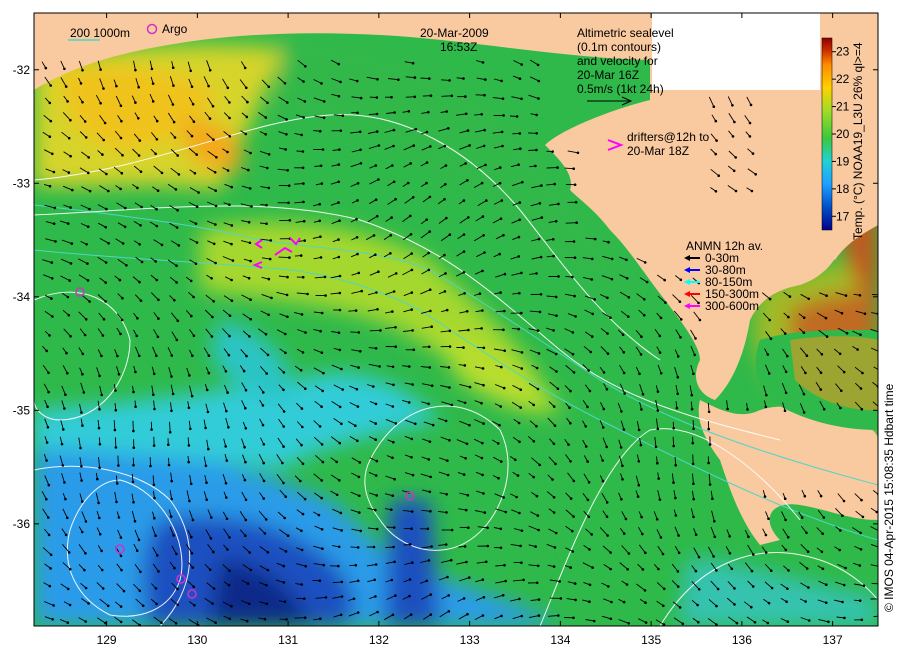 Image resolution: width=900 pixels, height=660 pixels. What do you see at coordinates (608, 75) in the screenshot?
I see `altimetry-line-4: 20-Mar 16Z` at bounding box center [608, 75].